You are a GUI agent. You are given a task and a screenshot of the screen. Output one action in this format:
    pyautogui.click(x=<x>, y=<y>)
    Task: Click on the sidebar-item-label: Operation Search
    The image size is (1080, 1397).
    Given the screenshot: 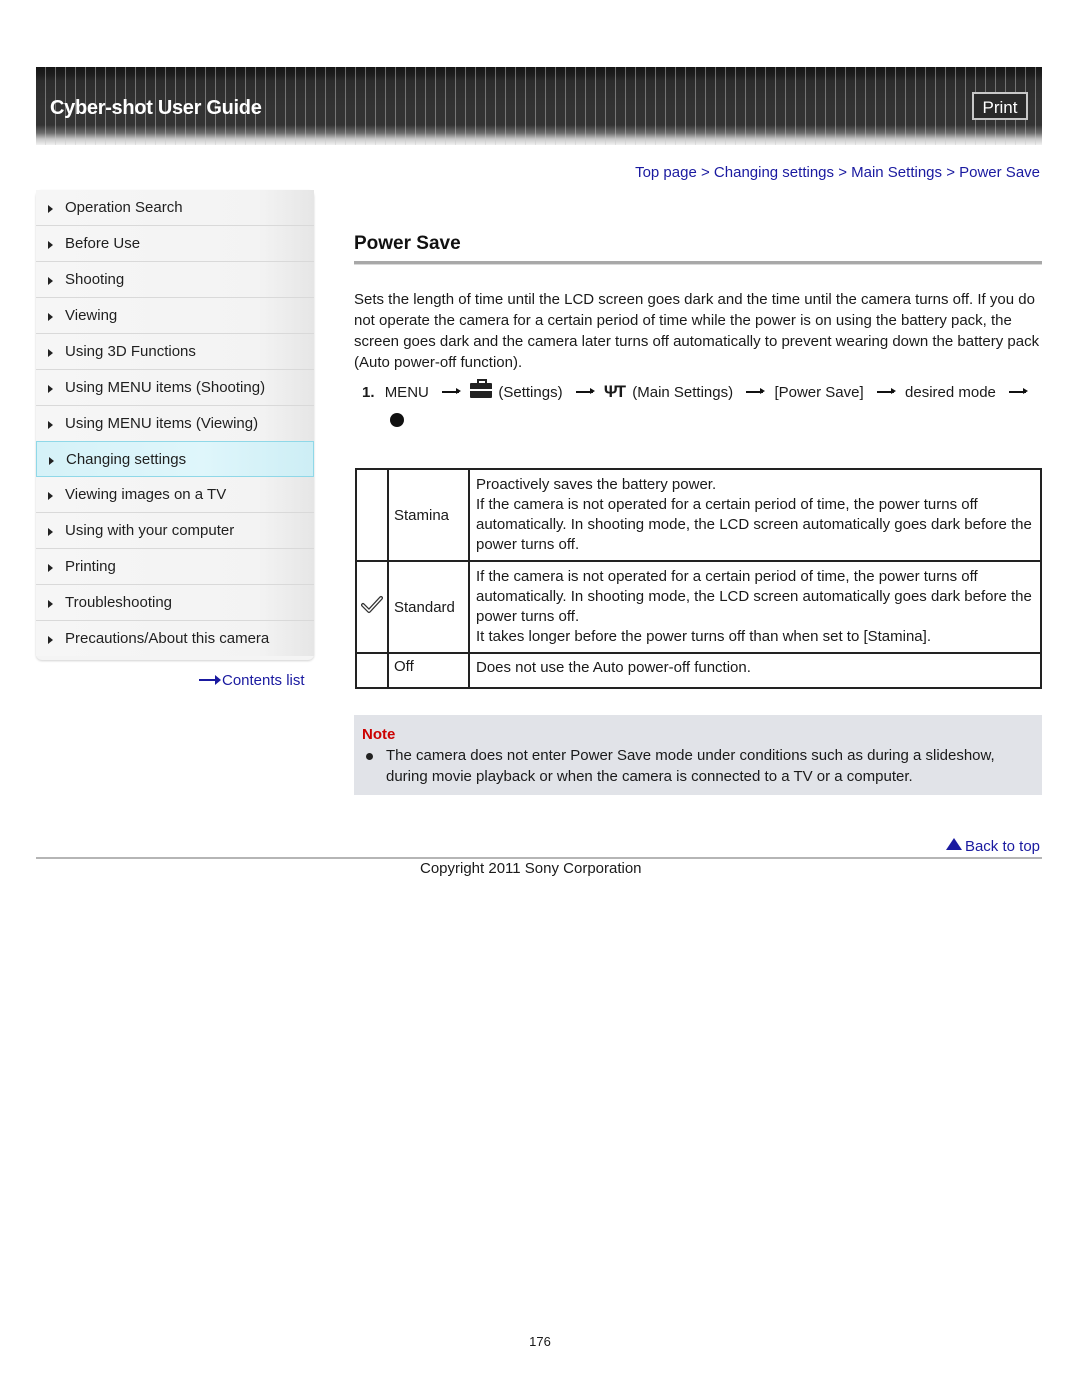 What is the action you would take?
    pyautogui.click(x=124, y=207)
    